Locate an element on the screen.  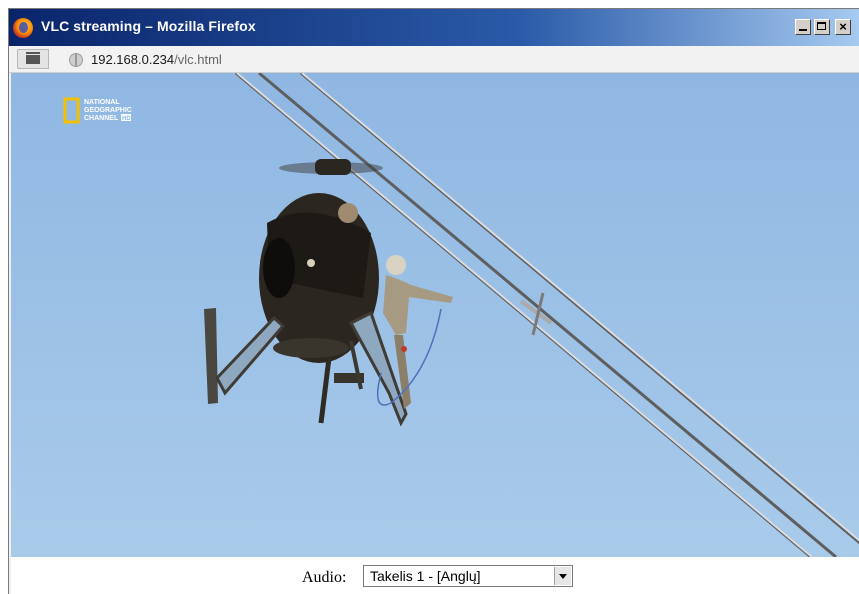
audio-track-value: Takelis 1 - [Anglų] is located at coordinates (425, 576).